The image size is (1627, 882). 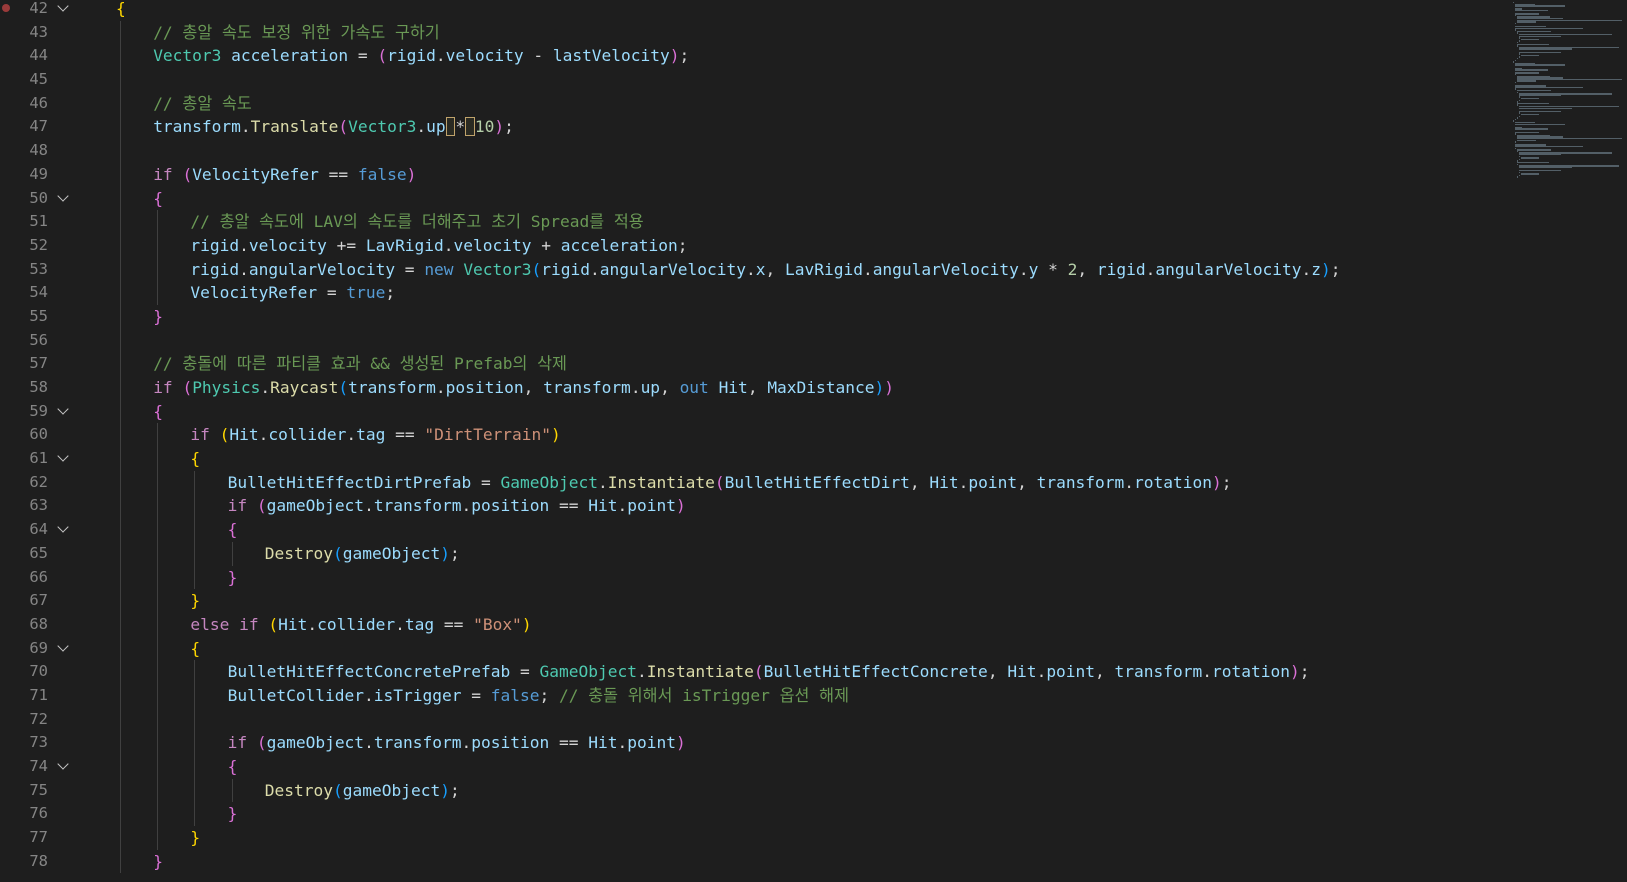 I want to click on code-token: if, so click(x=237, y=506).